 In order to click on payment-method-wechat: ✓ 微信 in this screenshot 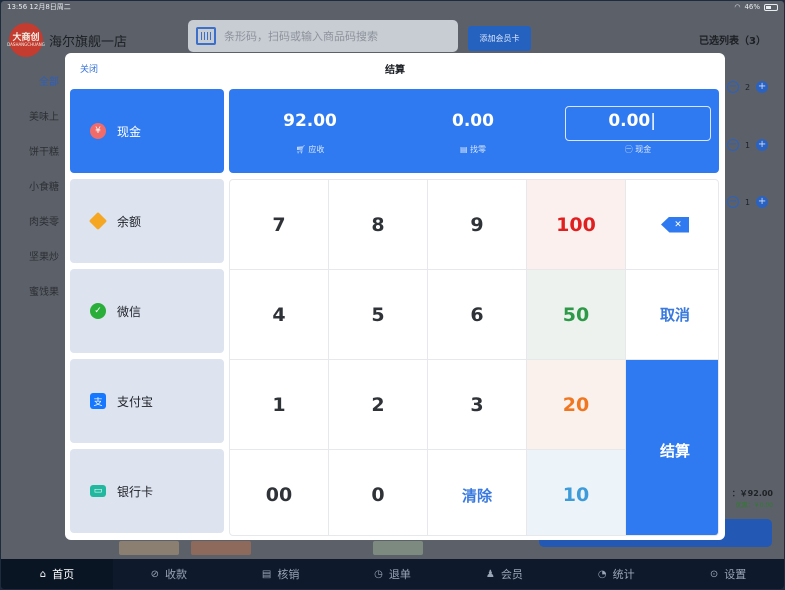, I will do `click(147, 311)`.